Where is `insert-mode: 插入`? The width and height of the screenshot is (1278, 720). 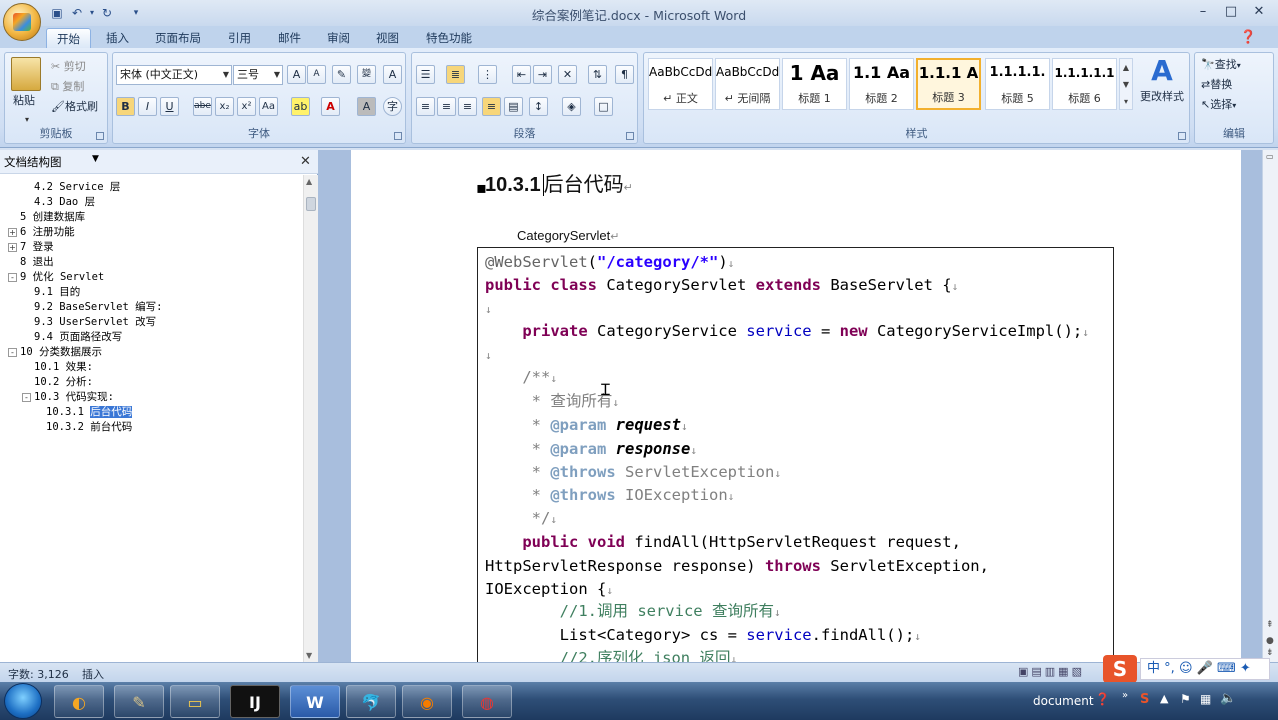 insert-mode: 插入 is located at coordinates (93, 674).